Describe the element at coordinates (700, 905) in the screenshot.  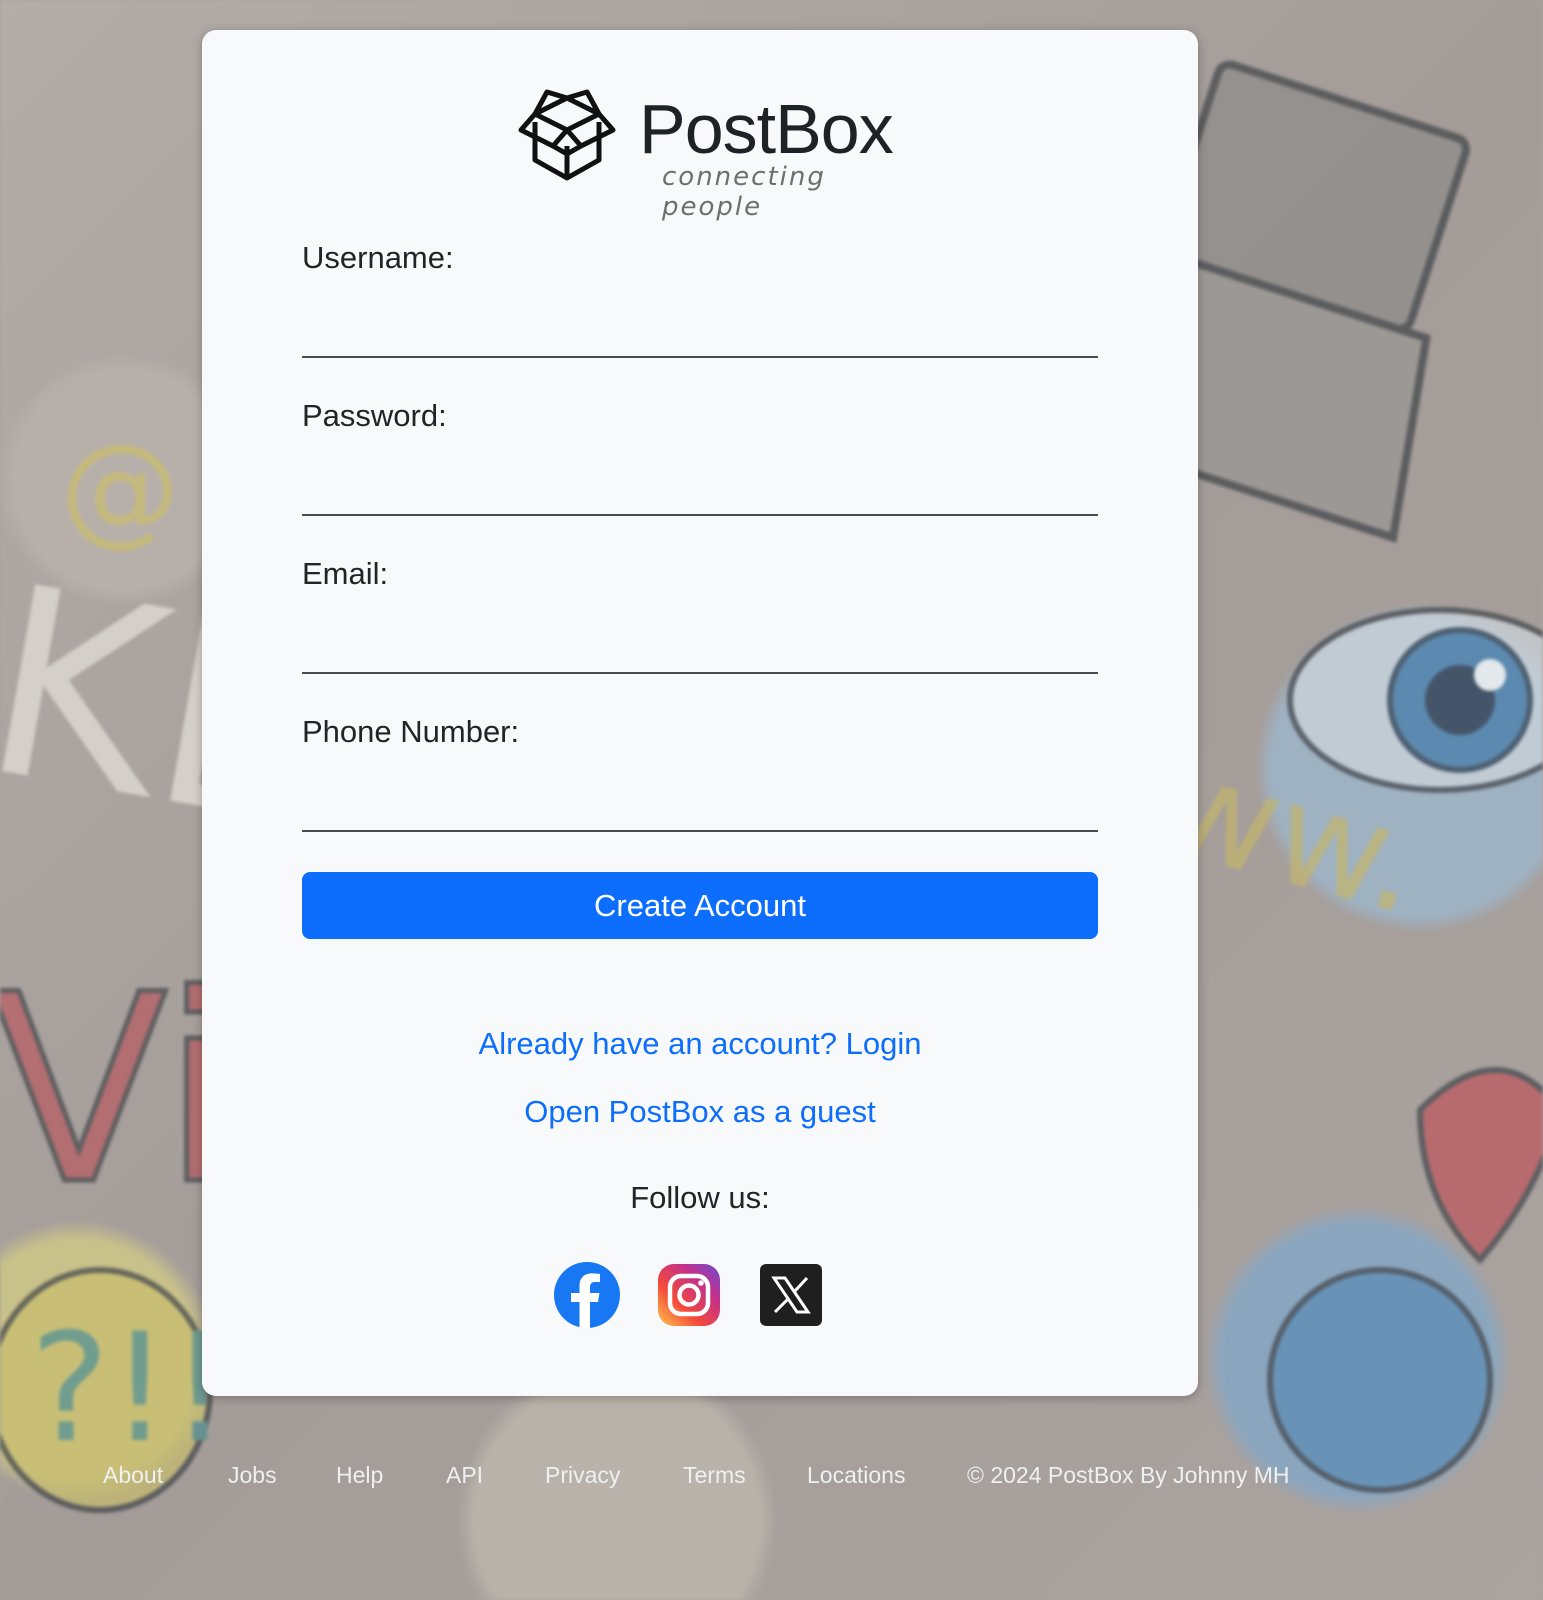
I see `create-account-button: Create Account` at that location.